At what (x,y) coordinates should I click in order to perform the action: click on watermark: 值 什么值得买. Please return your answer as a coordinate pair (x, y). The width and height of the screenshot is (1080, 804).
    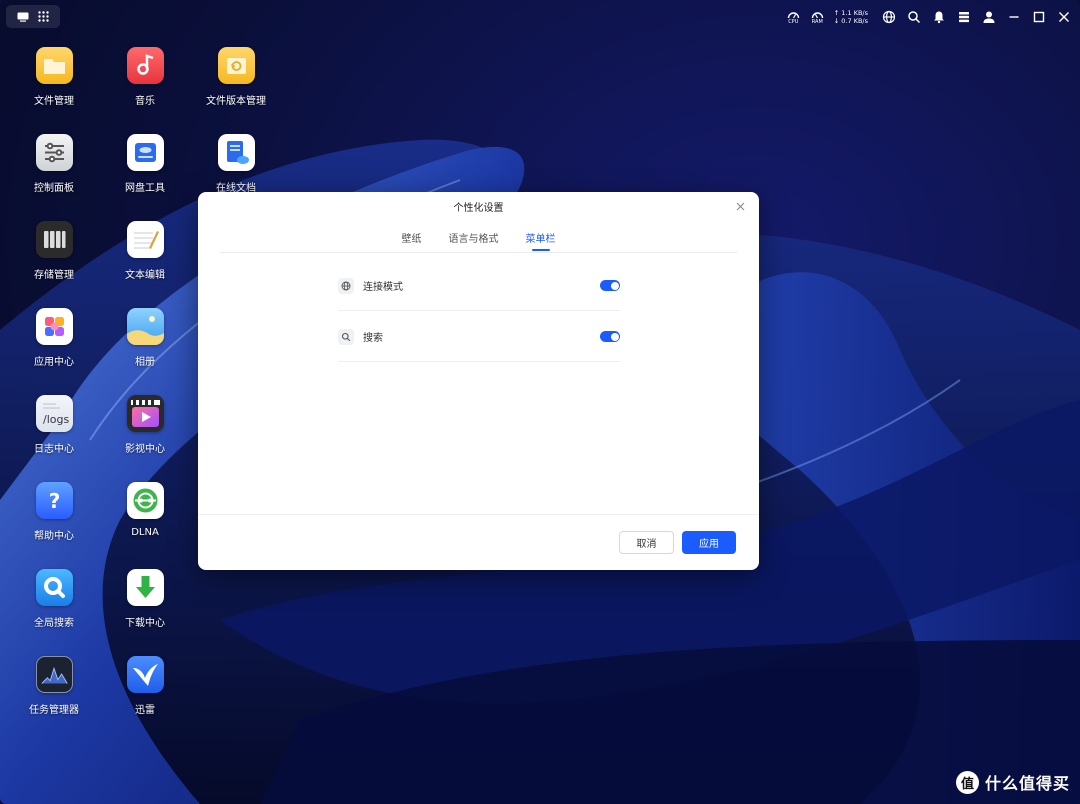
    Looking at the image, I should click on (1012, 782).